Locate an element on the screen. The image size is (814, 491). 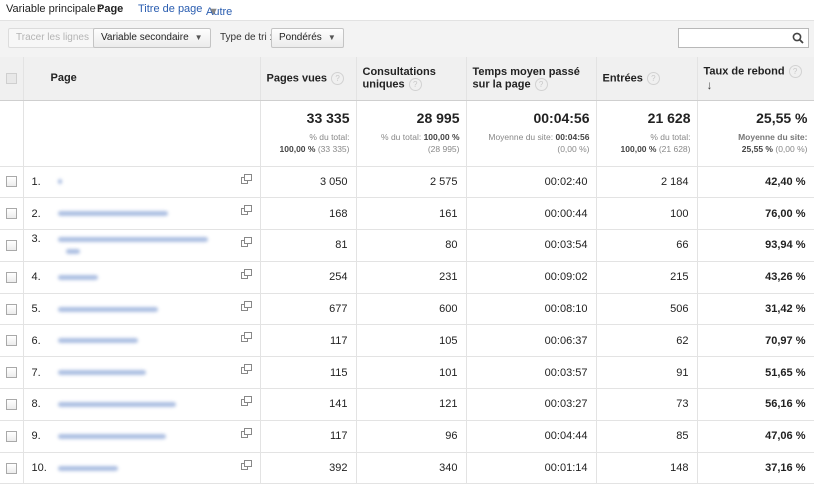
table-row: 10. 392 340 00:01:14 148 37,16 % is located at coordinates (407, 468).